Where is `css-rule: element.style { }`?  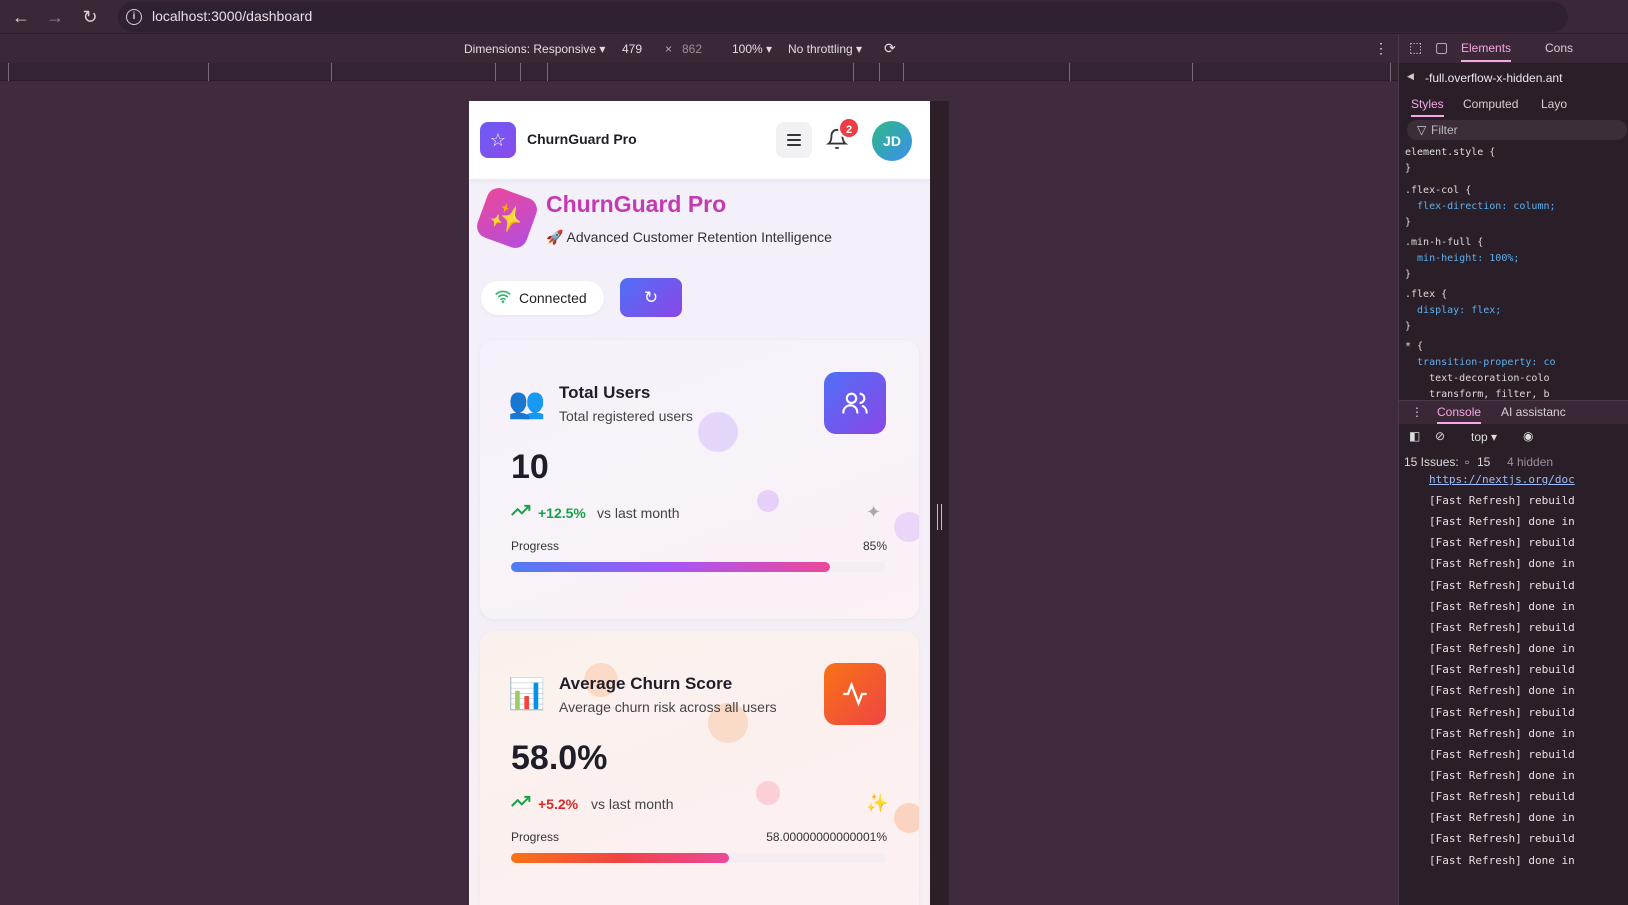 css-rule: element.style { } is located at coordinates (1450, 160).